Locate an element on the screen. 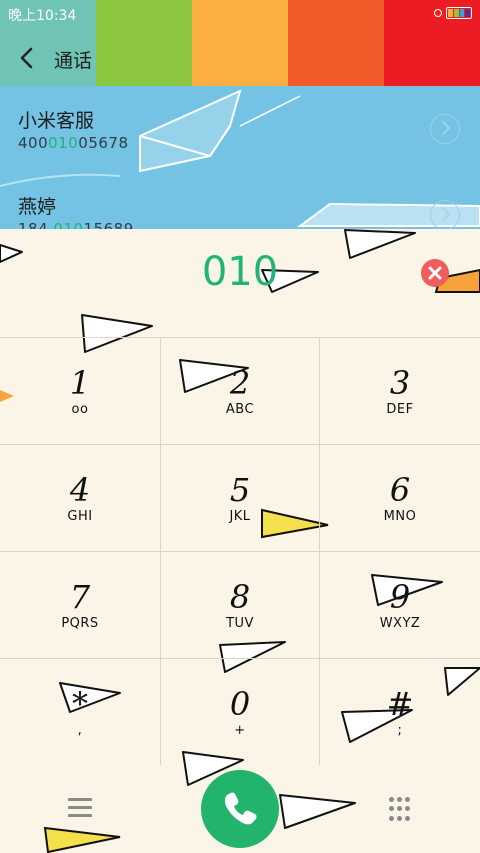  key-digit: 9 is located at coordinates (400, 596).